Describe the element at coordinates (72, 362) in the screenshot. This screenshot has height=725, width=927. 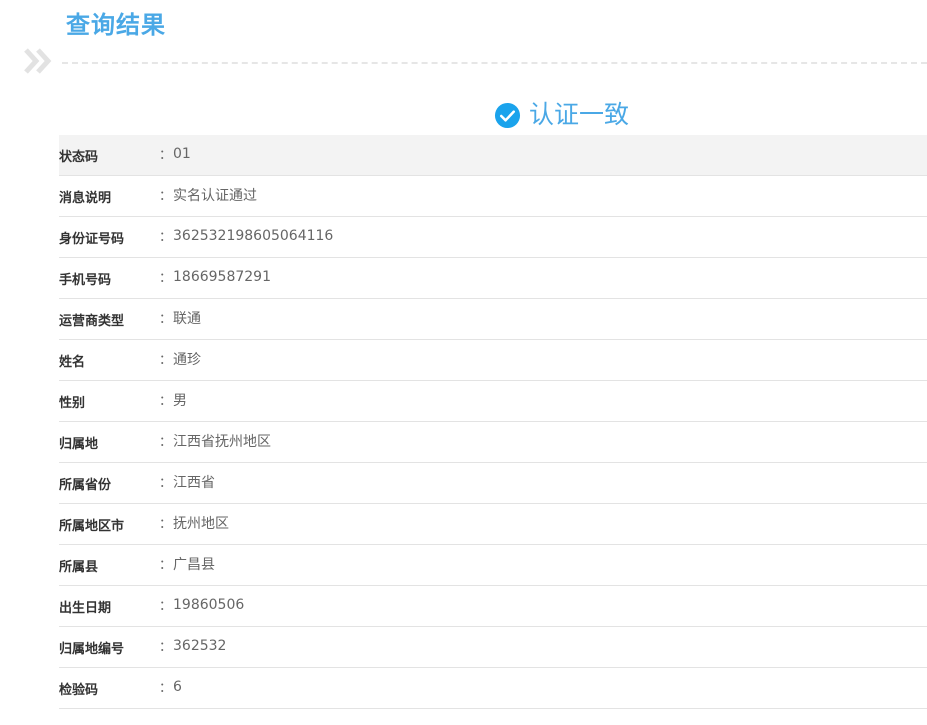
I see `row-label: 姓名` at that location.